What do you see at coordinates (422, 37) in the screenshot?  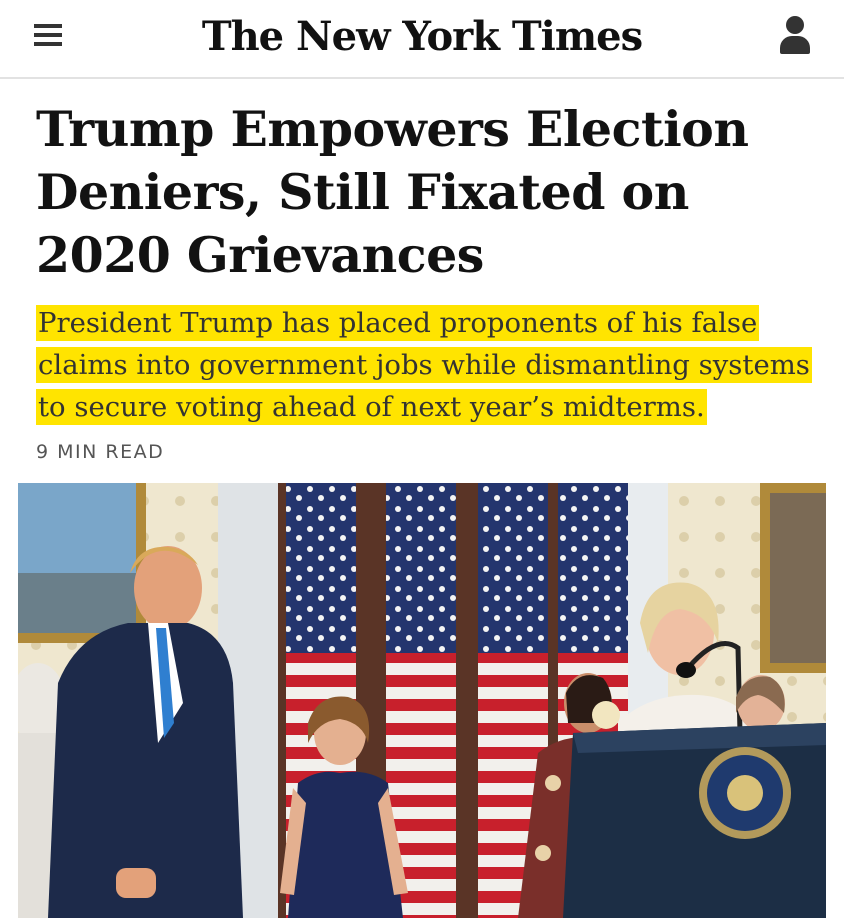 I see `masthead-logo: The New York Times` at bounding box center [422, 37].